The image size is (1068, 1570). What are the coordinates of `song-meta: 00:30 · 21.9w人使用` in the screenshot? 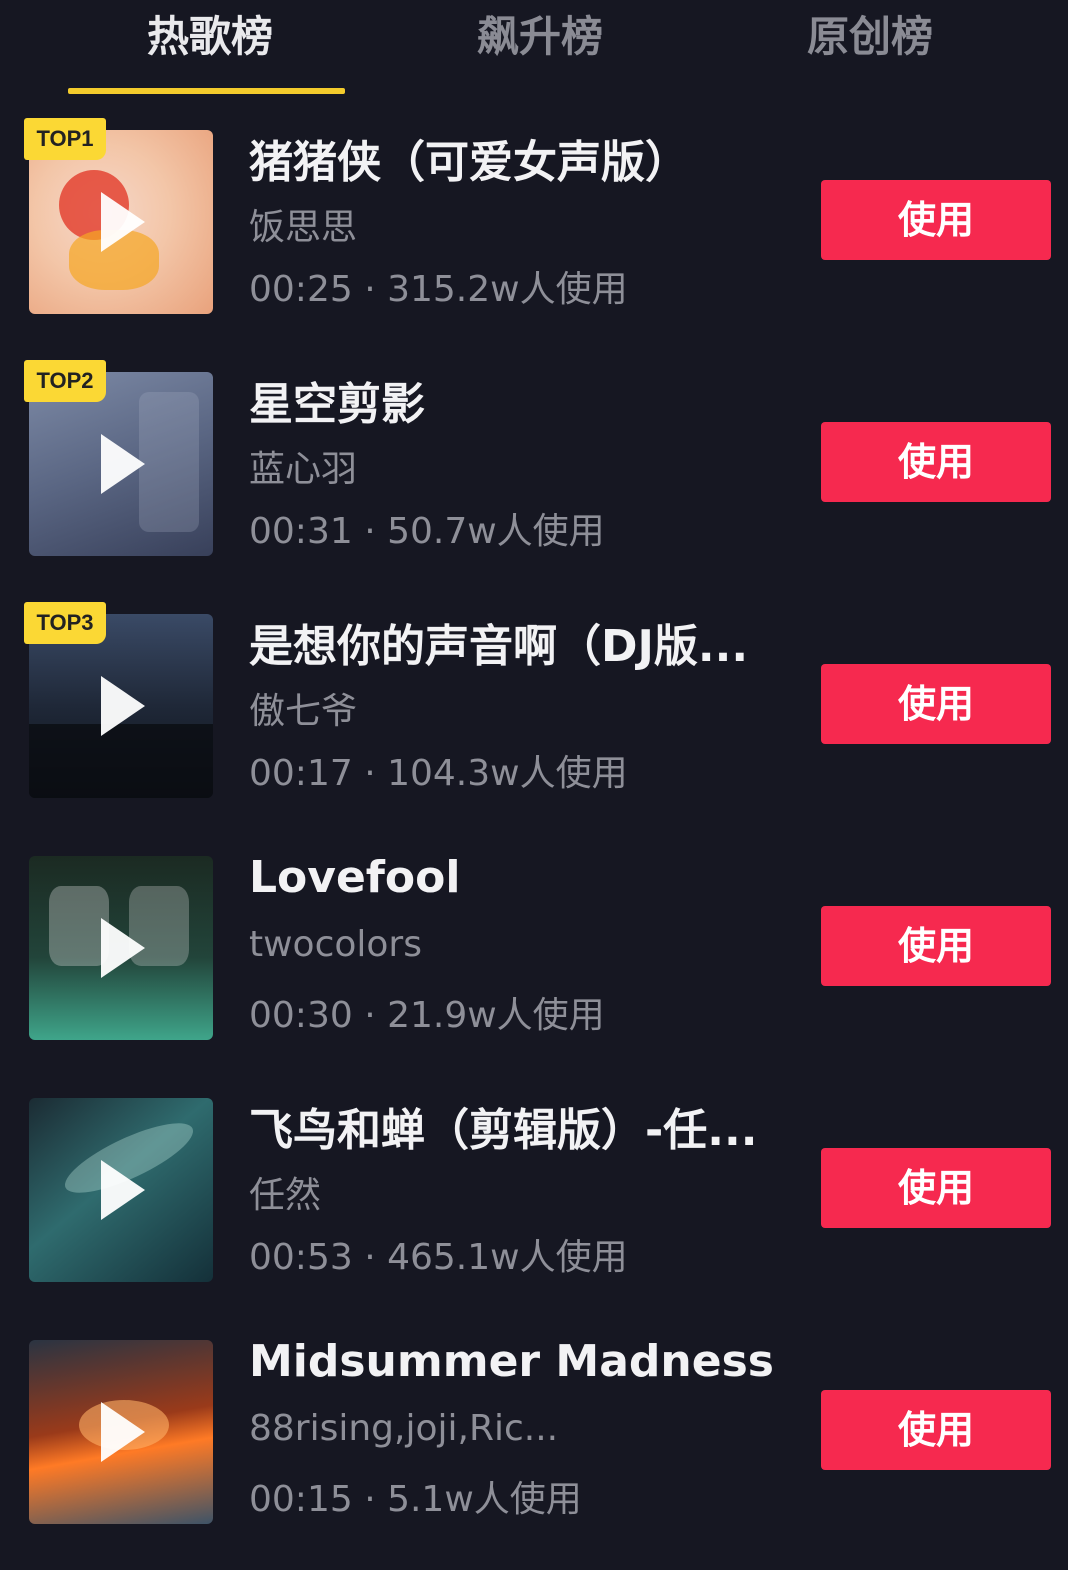 It's located at (427, 1015).